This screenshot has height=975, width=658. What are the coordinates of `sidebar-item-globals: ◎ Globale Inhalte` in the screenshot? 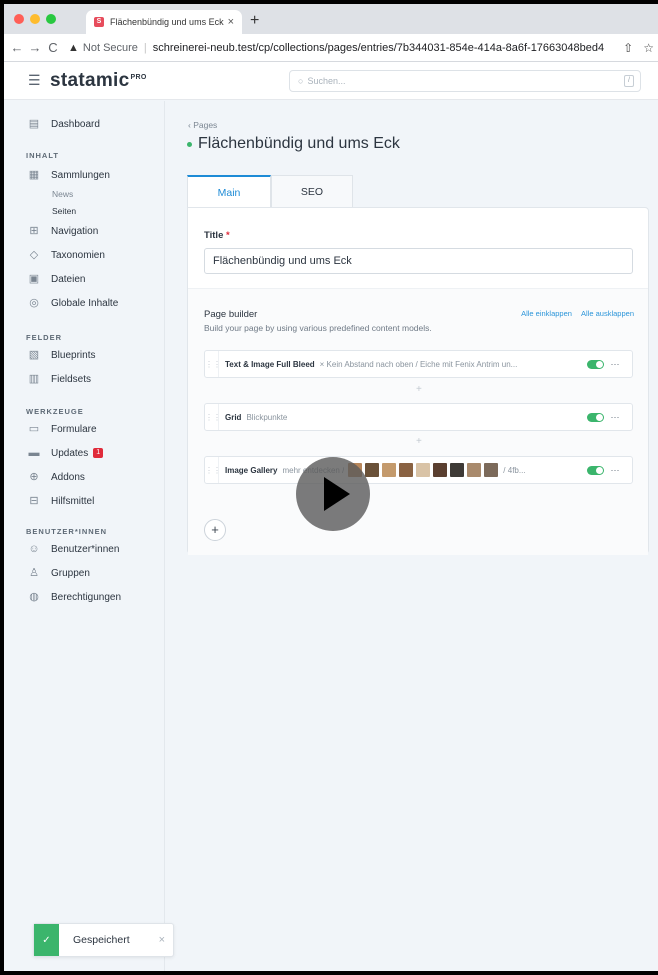 It's located at (72, 303).